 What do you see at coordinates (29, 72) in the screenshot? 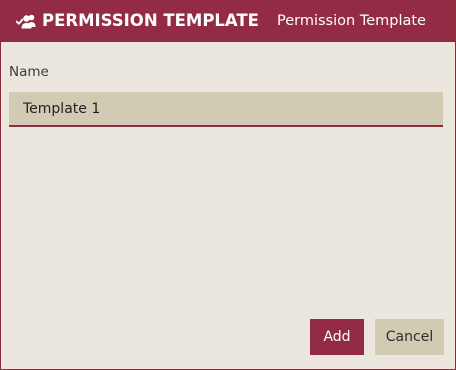
I see `name-field-label: Name` at bounding box center [29, 72].